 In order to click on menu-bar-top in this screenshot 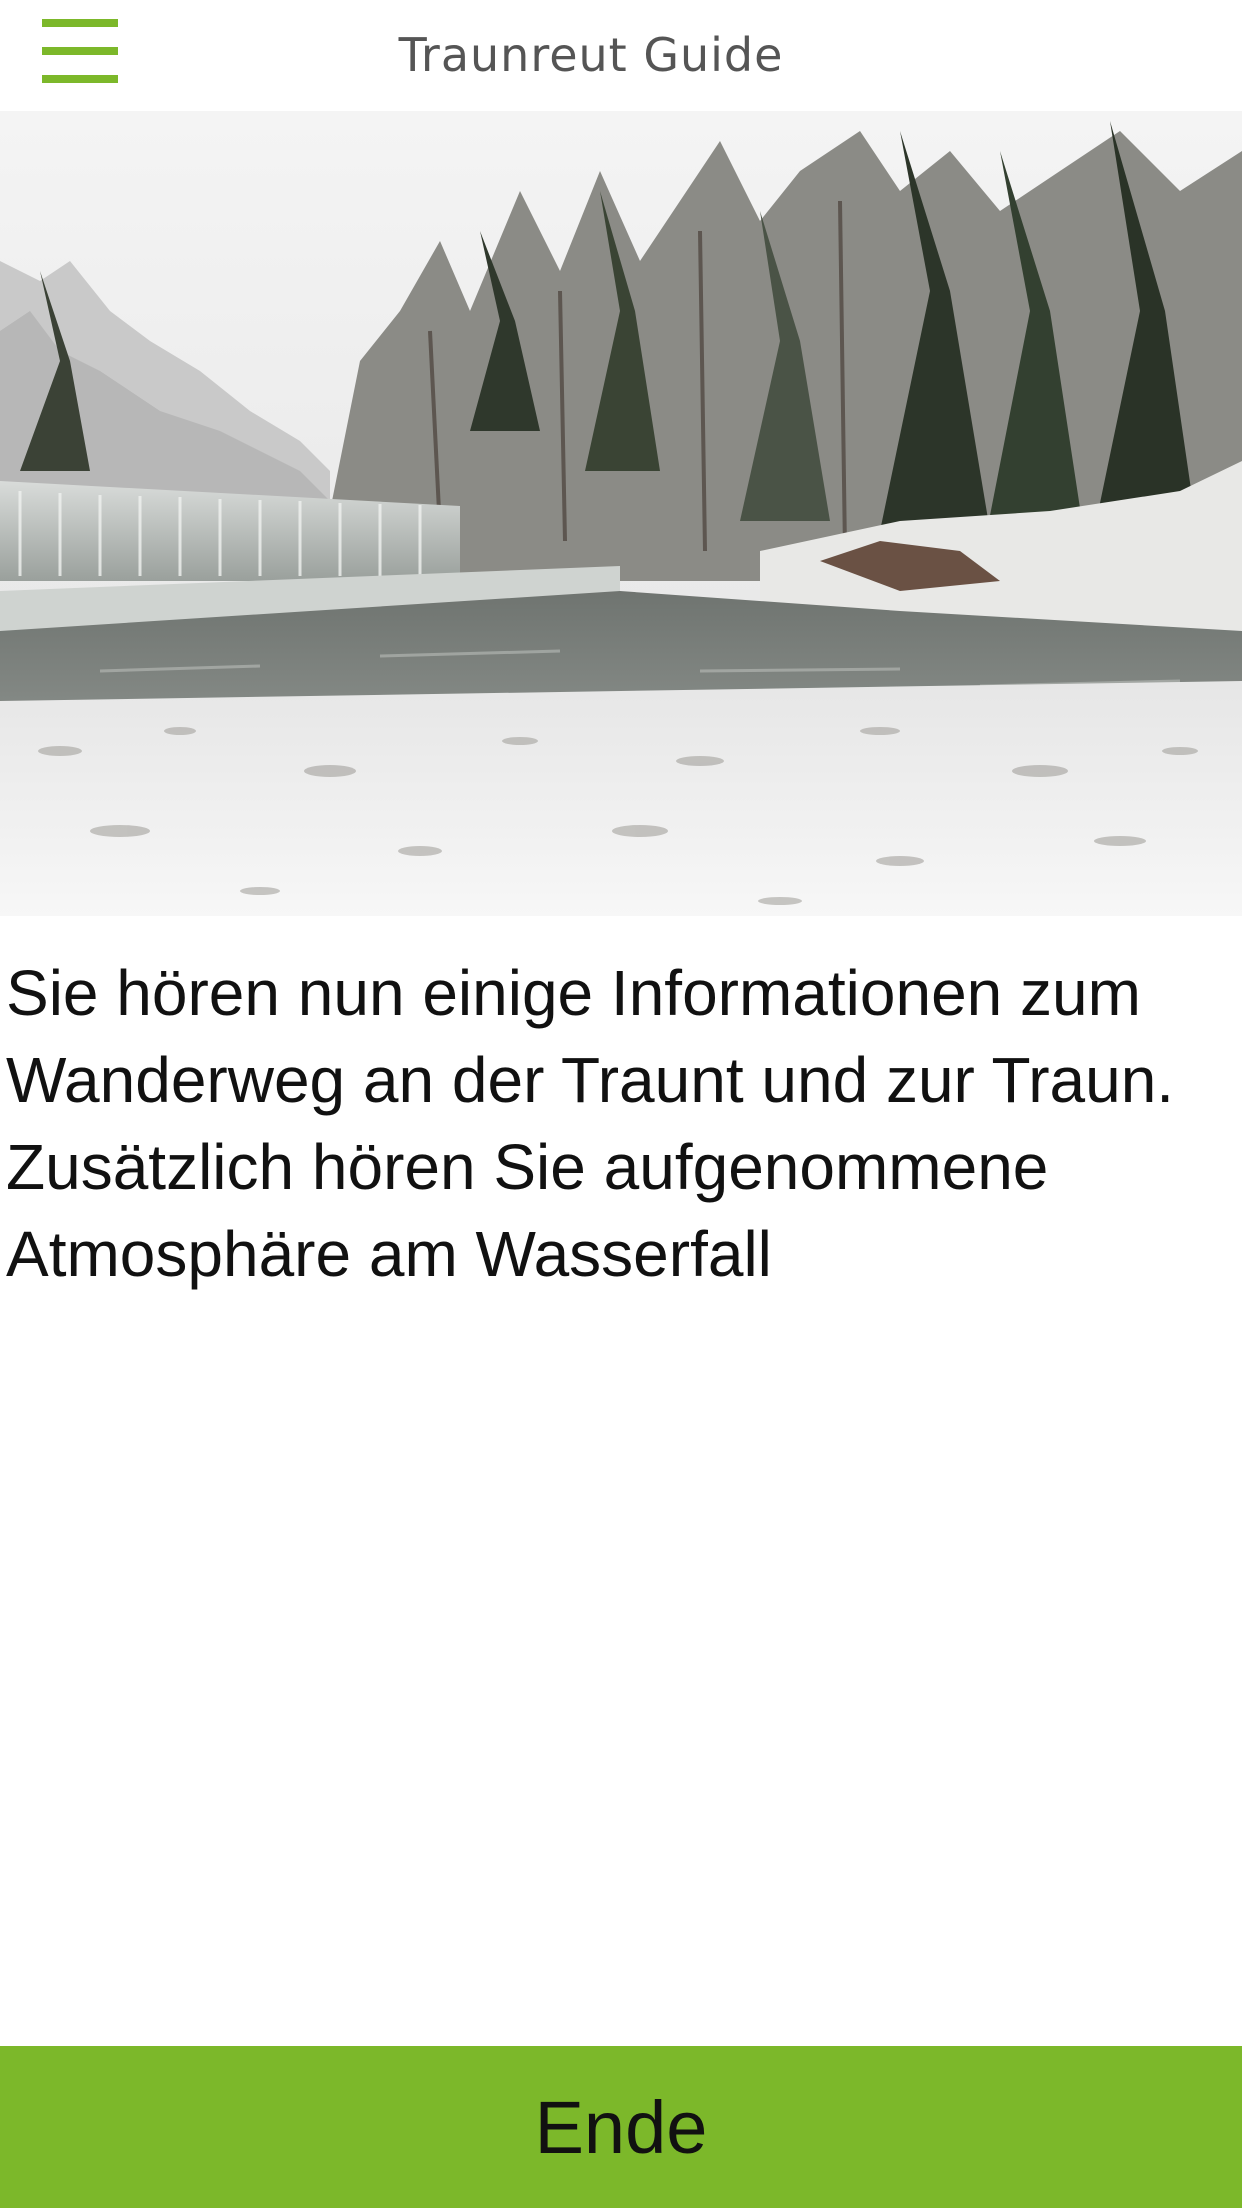, I will do `click(80, 23)`.